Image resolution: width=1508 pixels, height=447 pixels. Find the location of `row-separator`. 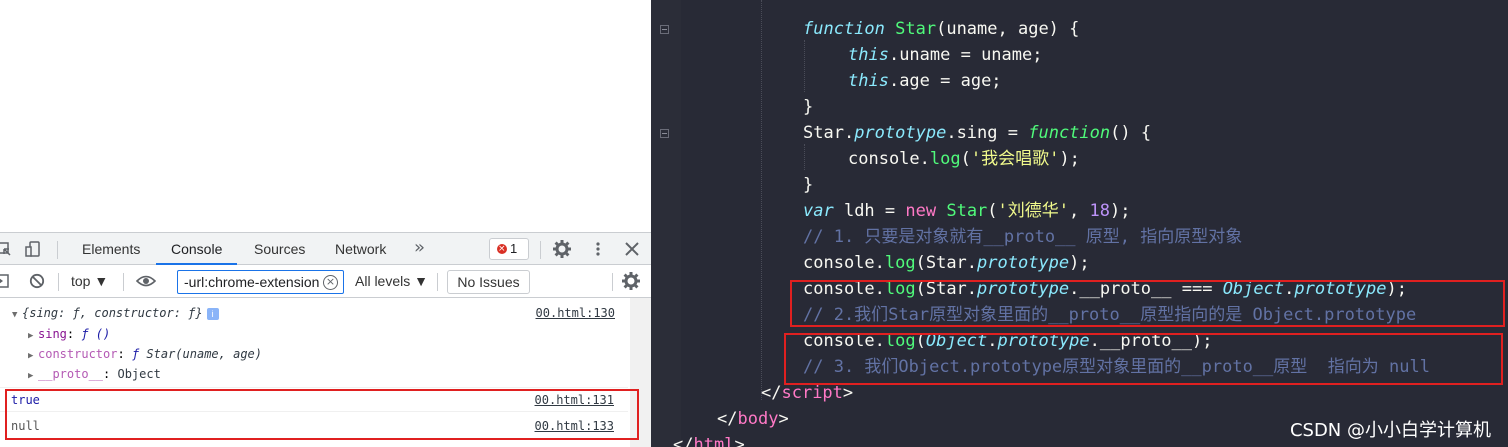

row-separator is located at coordinates (314, 387).